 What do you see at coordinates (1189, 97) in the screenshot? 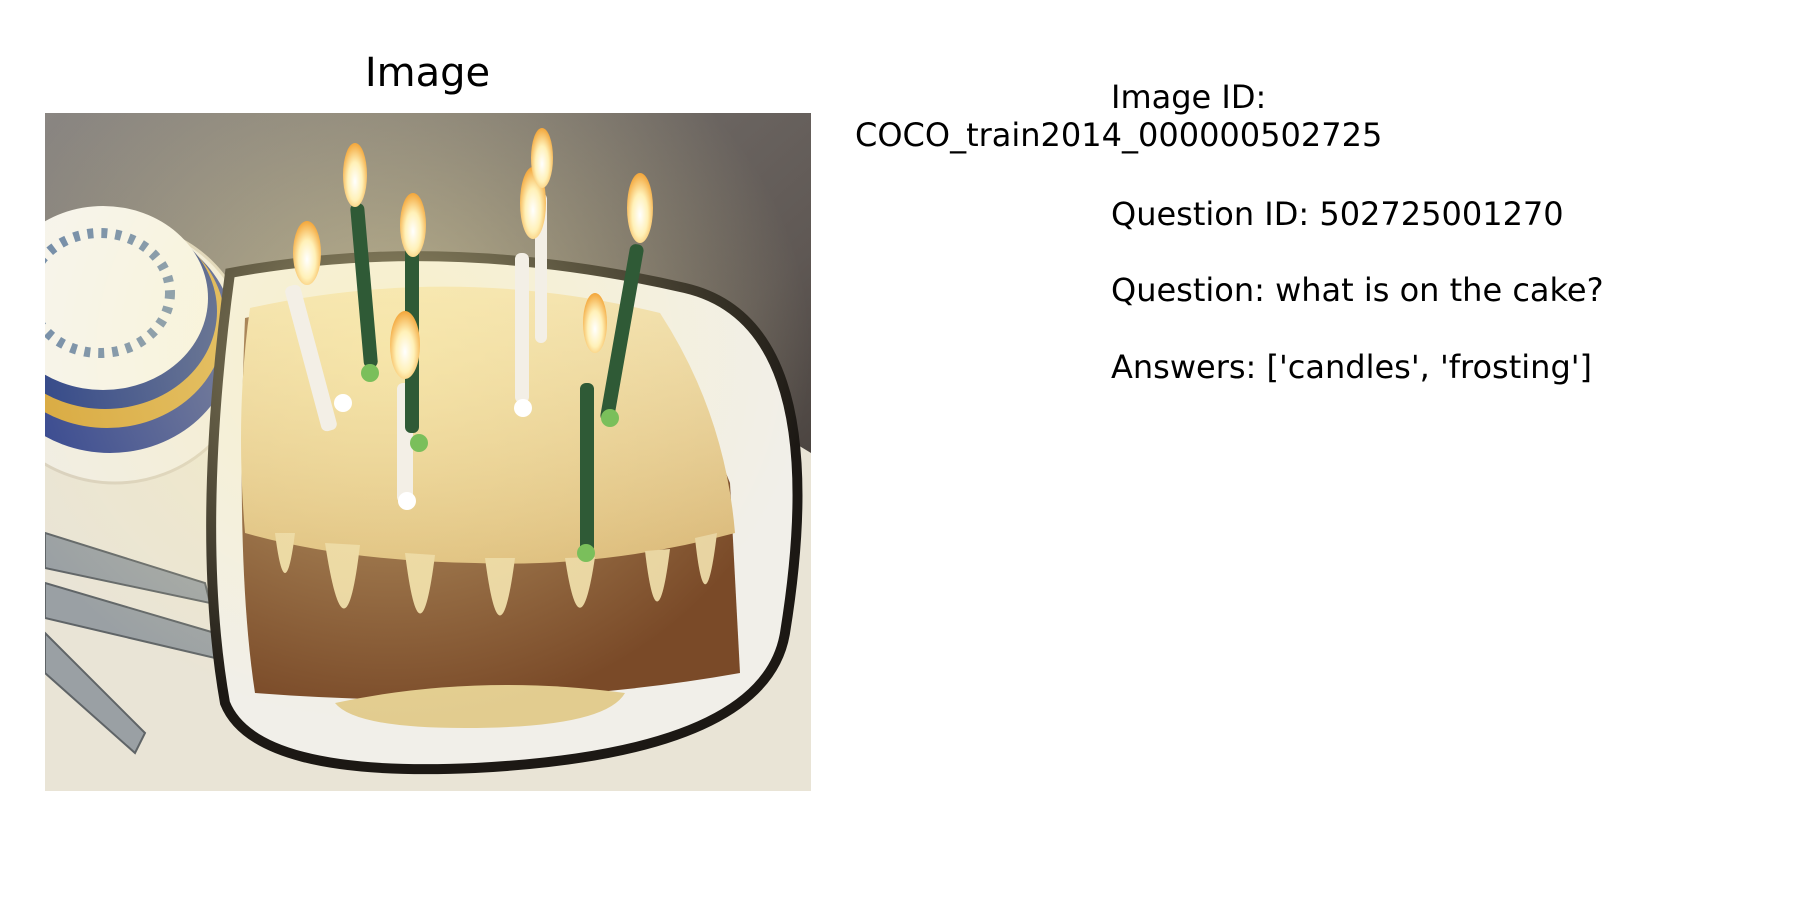
I see `image-id-label: Image ID:` at bounding box center [1189, 97].